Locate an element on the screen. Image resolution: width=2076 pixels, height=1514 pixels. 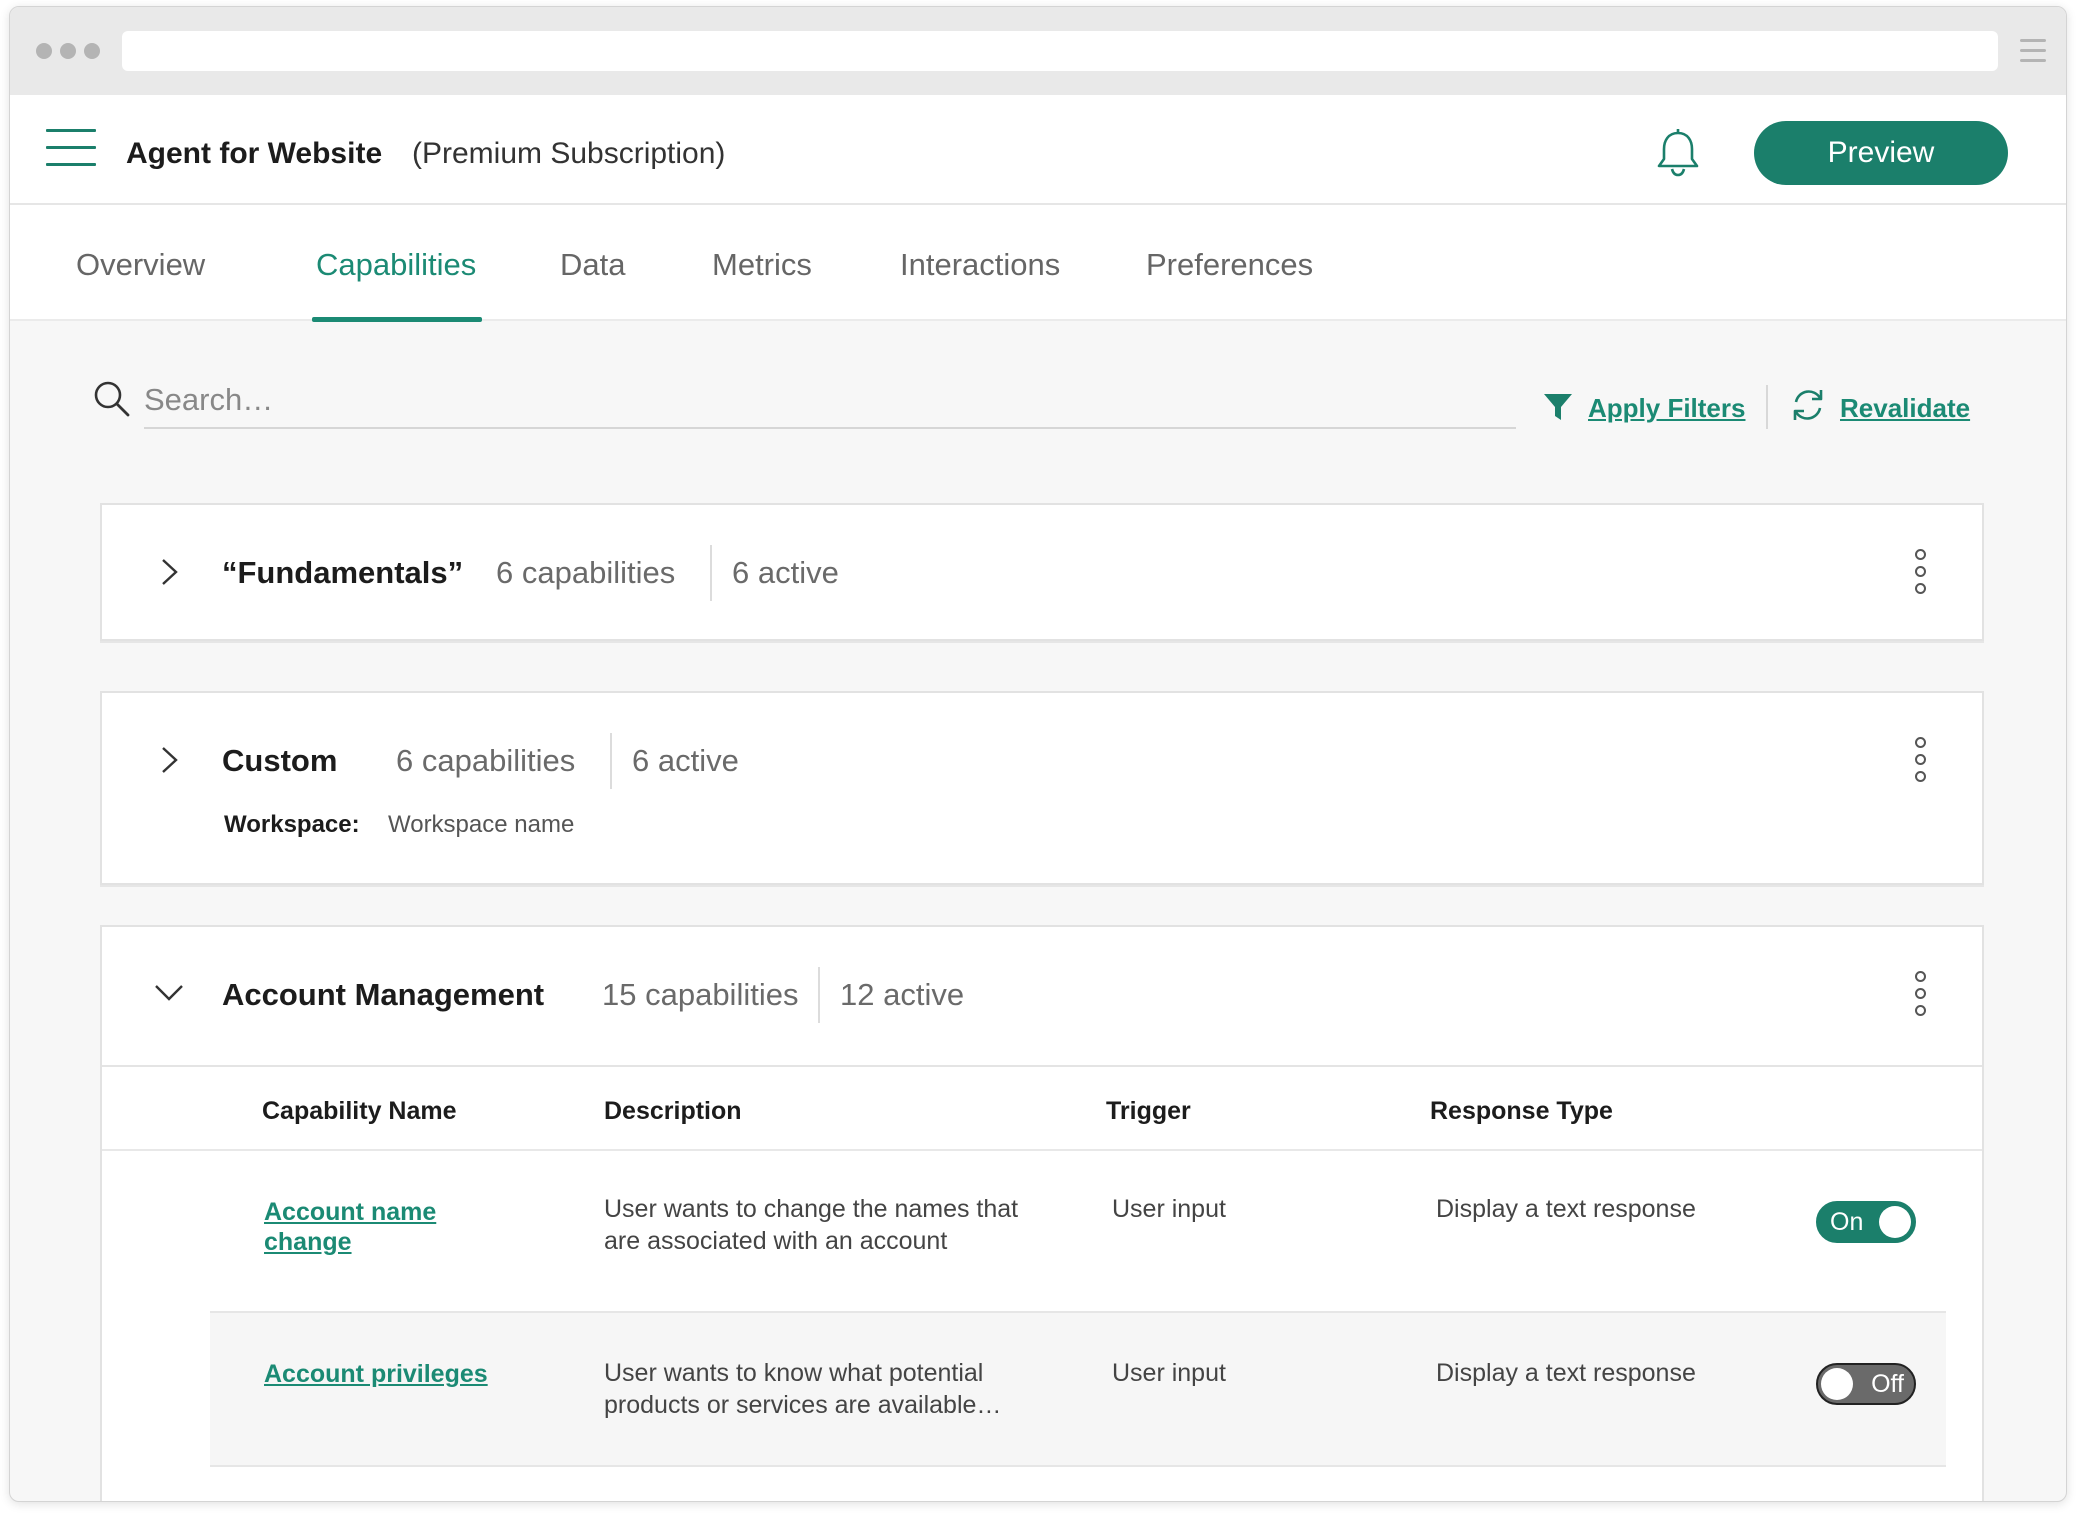
tab-data: Data is located at coordinates (592, 265).